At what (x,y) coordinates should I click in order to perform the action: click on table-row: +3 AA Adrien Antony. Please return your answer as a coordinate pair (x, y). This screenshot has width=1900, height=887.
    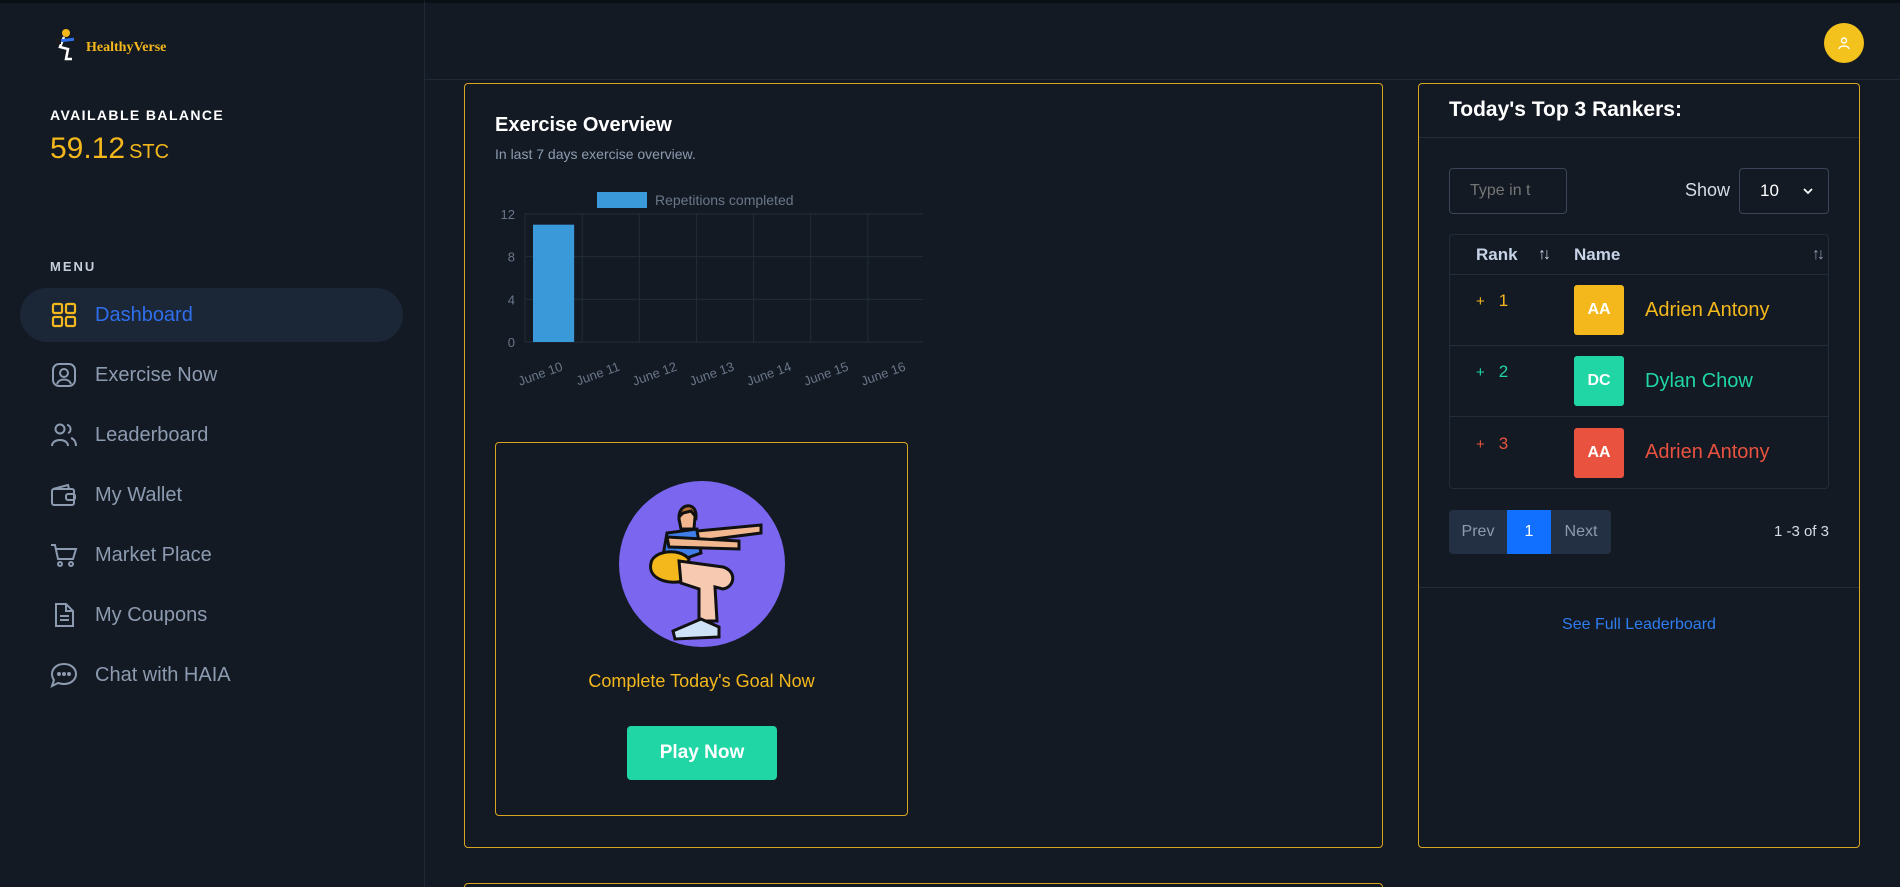
    Looking at the image, I should click on (1639, 452).